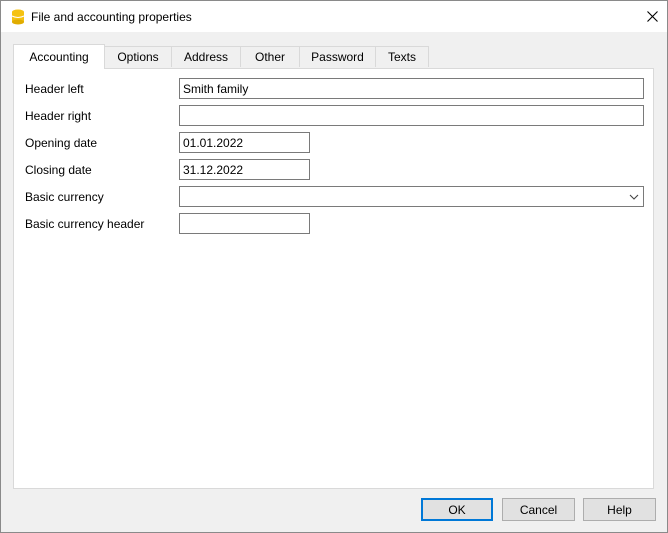  What do you see at coordinates (206, 56) in the screenshot?
I see `tab-address: Address` at bounding box center [206, 56].